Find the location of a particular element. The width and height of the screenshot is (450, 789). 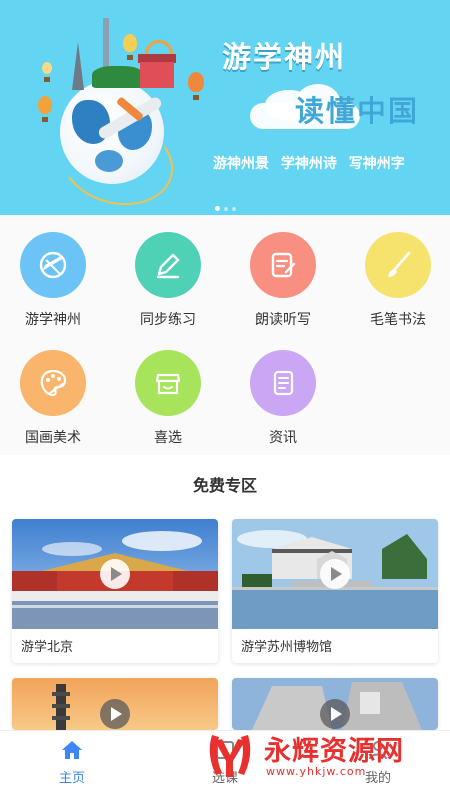

section-title: 免费专区 is located at coordinates (224, 485).